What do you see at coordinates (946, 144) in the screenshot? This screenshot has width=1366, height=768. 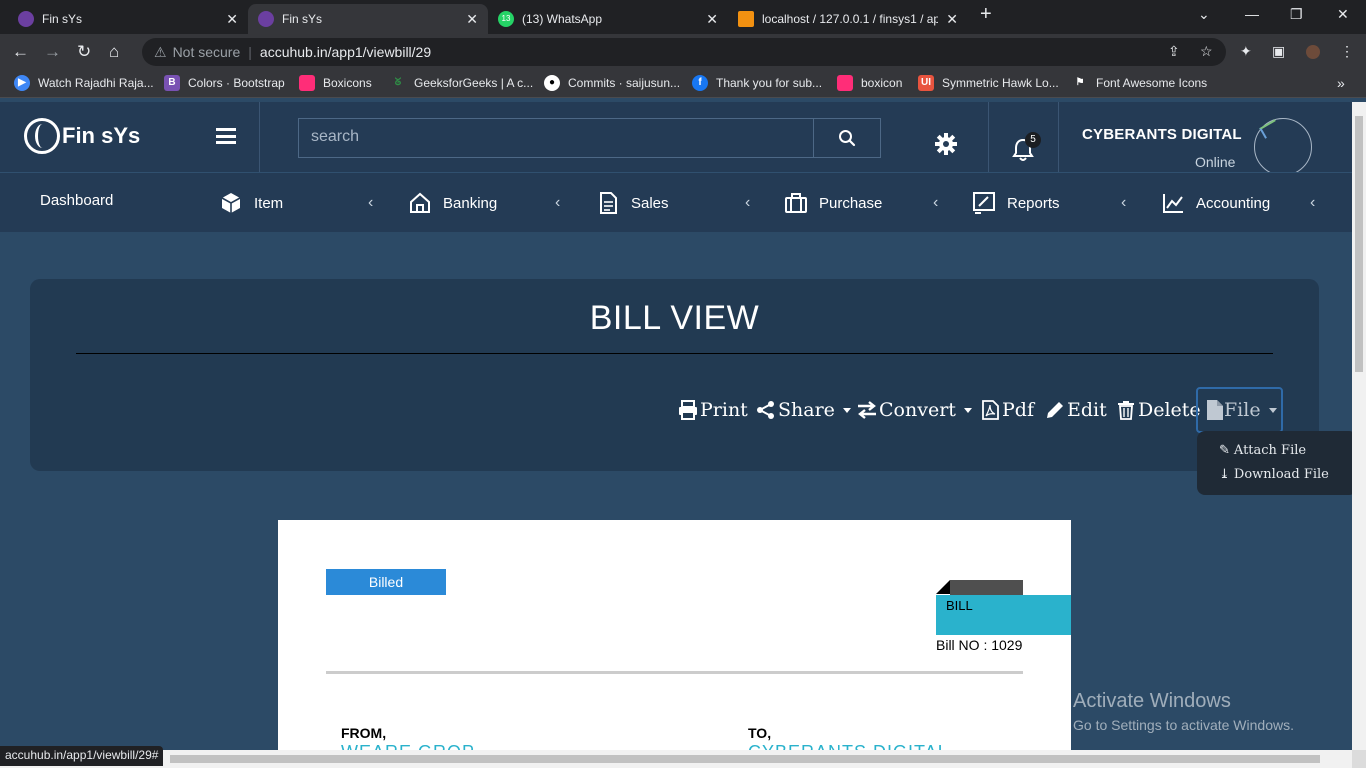 I see `gear-icon` at bounding box center [946, 144].